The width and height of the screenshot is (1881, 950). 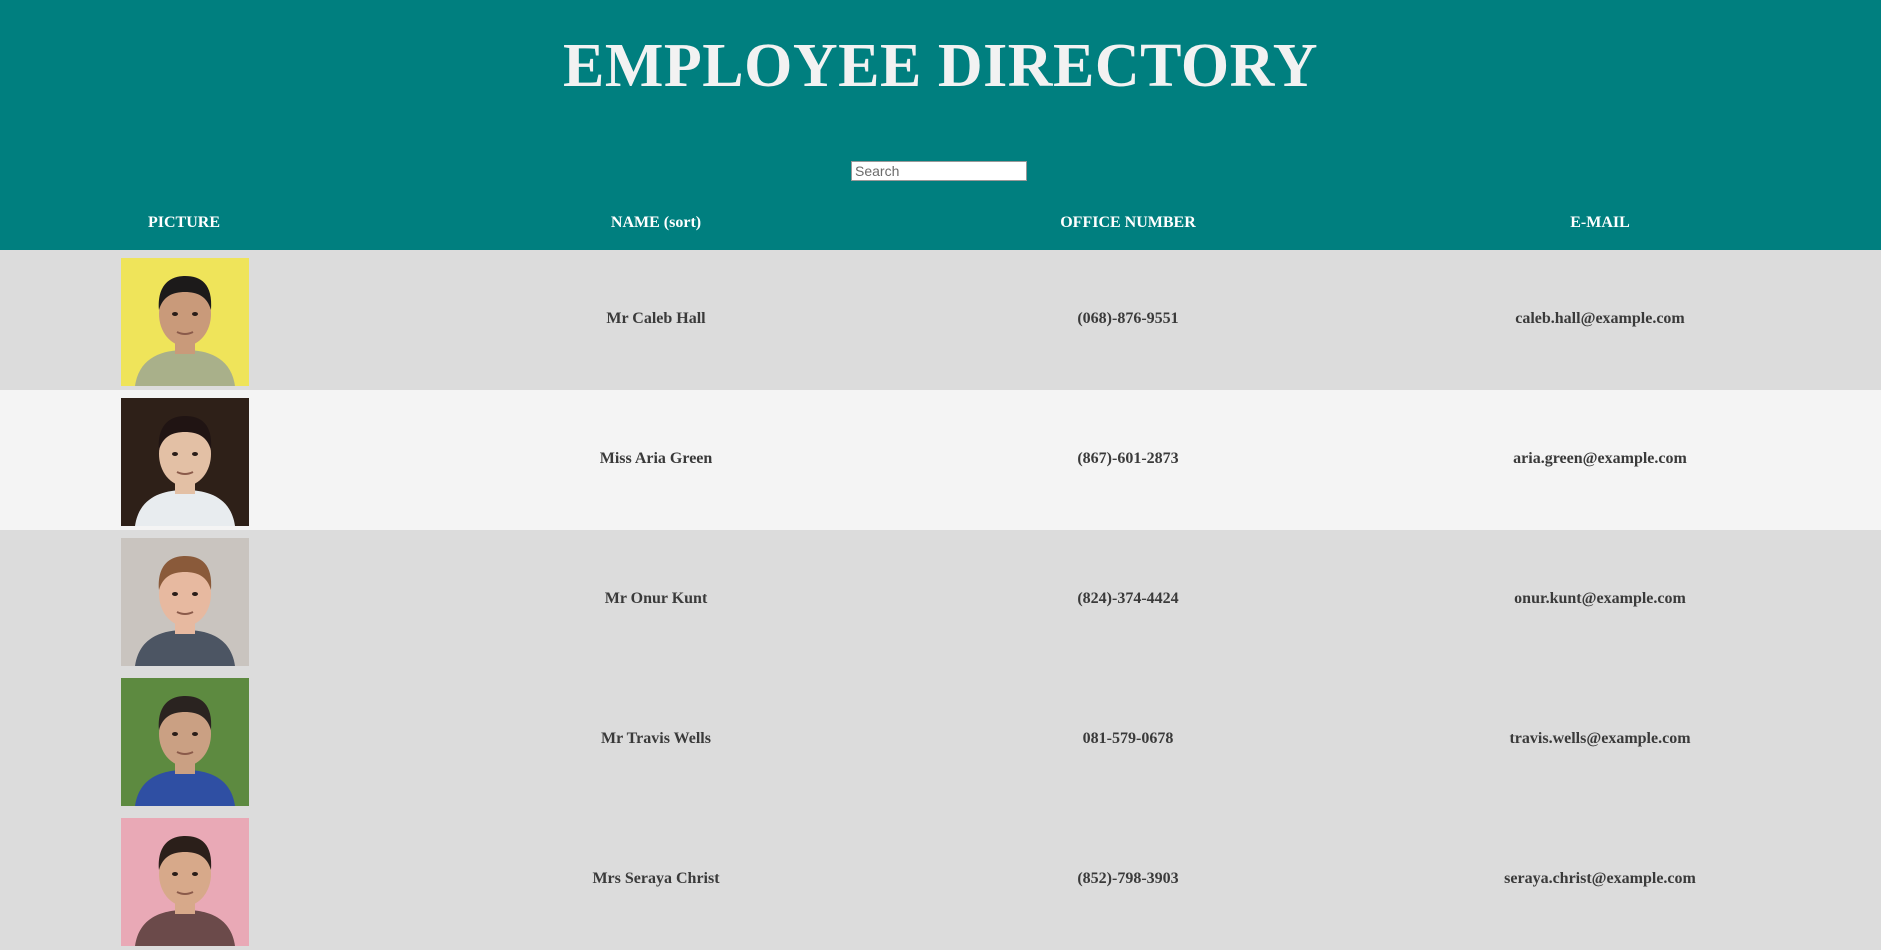 I want to click on employee-office-number: (824)-374-4424, so click(x=1128, y=598).